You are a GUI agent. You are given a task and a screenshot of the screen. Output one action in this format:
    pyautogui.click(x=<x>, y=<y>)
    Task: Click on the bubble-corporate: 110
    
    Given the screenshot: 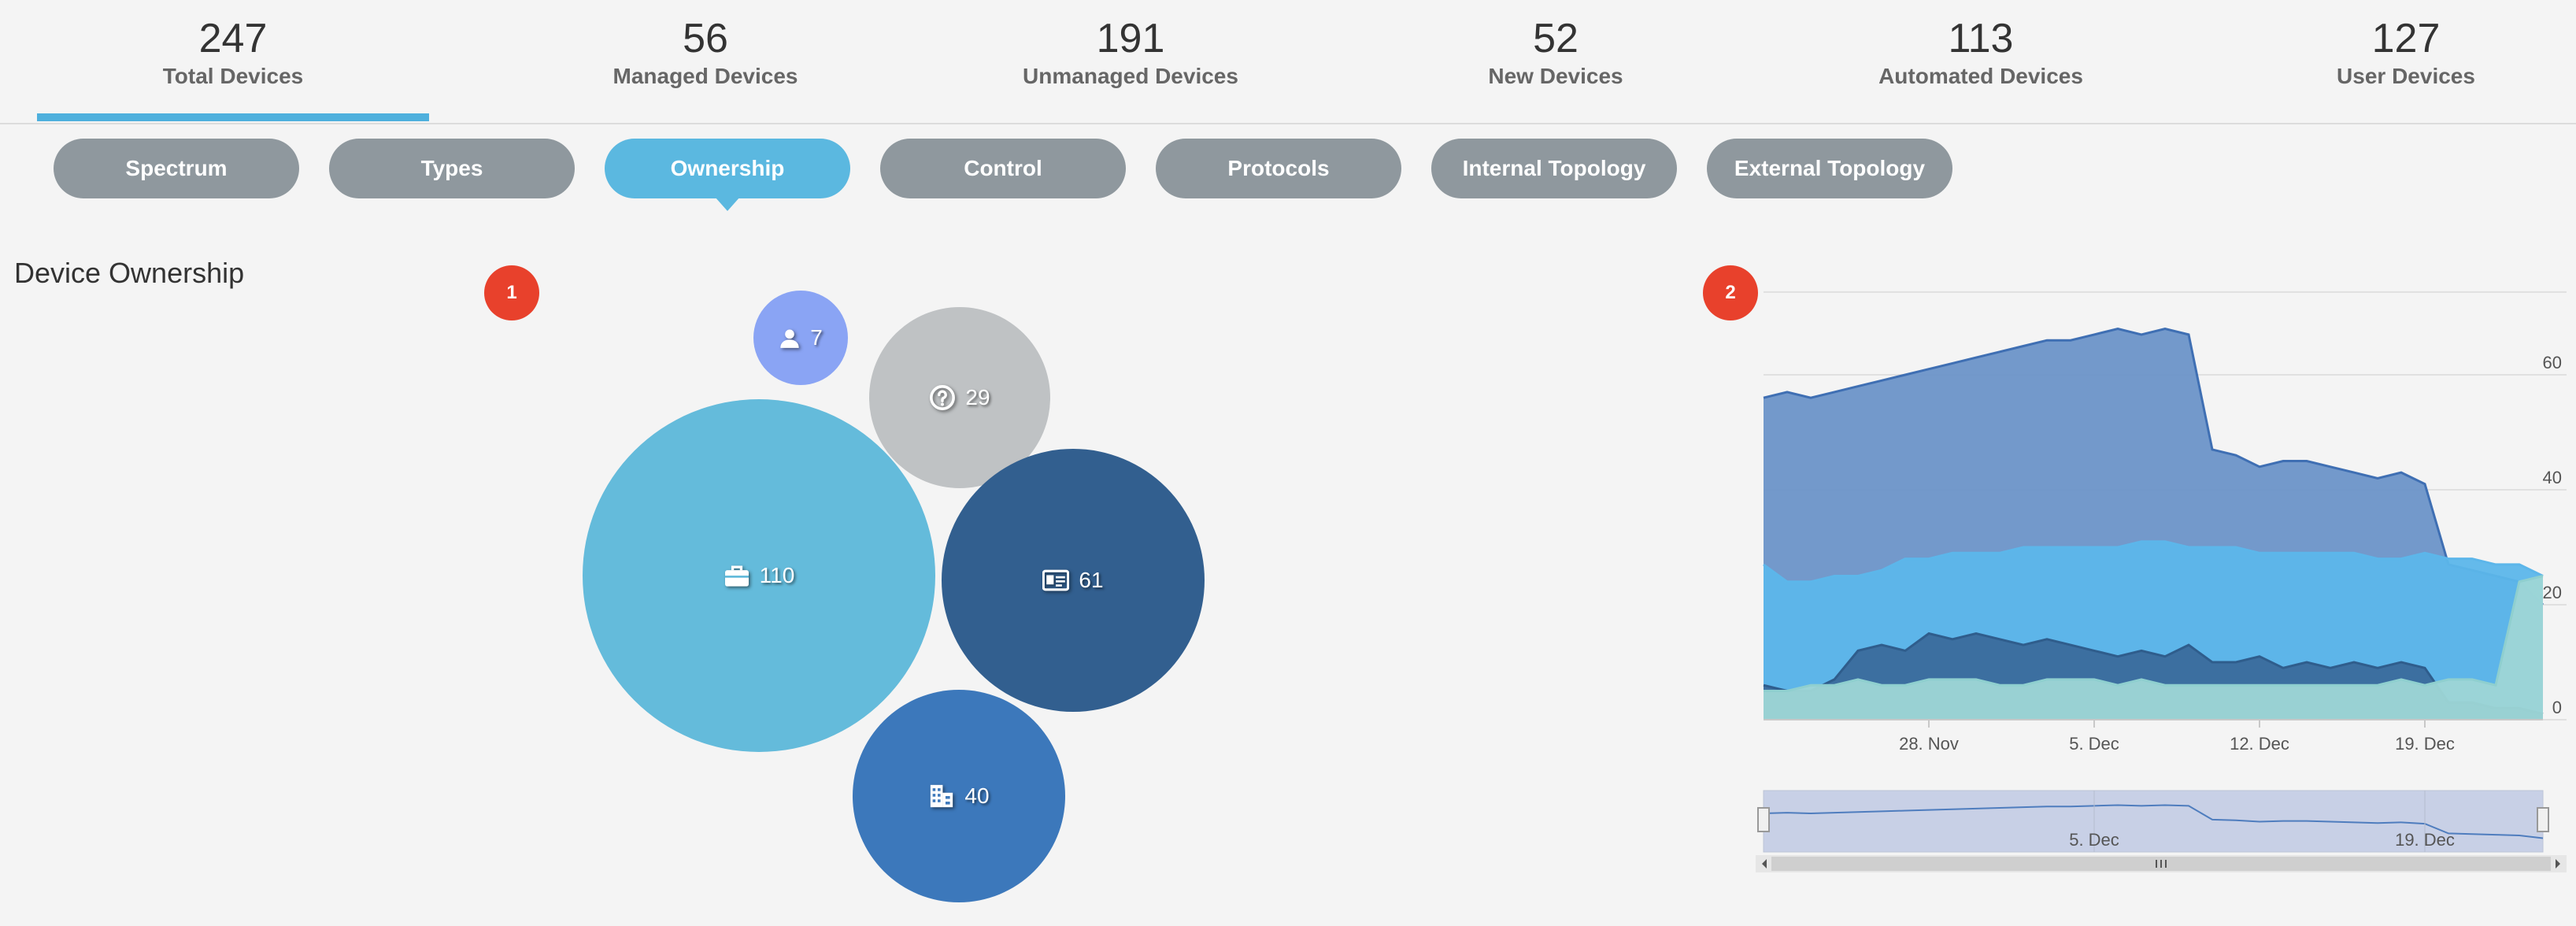 What is the action you would take?
    pyautogui.click(x=759, y=575)
    